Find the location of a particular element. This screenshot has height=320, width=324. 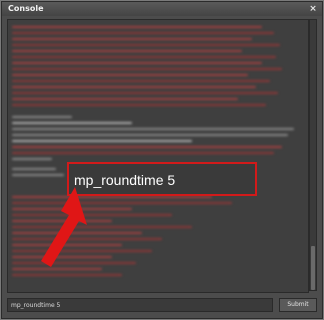

close-icon: × is located at coordinates (313, 9).